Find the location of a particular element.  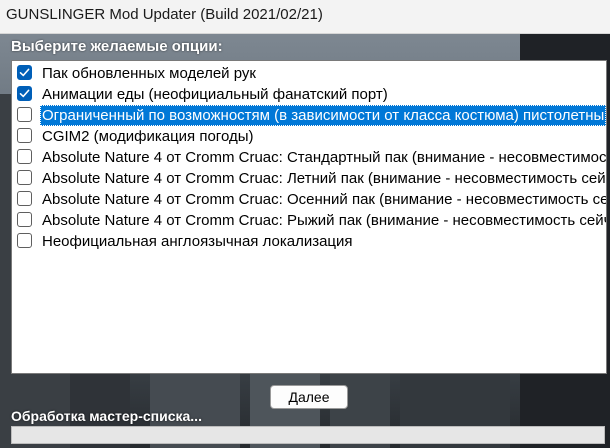

option-label: CGIM2 (модификация погоды) is located at coordinates (148, 136).